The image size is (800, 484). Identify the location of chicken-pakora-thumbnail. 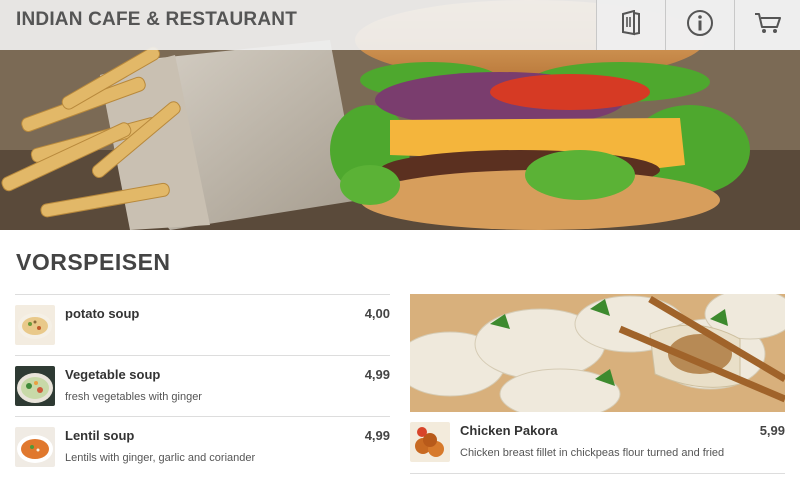
(430, 442).